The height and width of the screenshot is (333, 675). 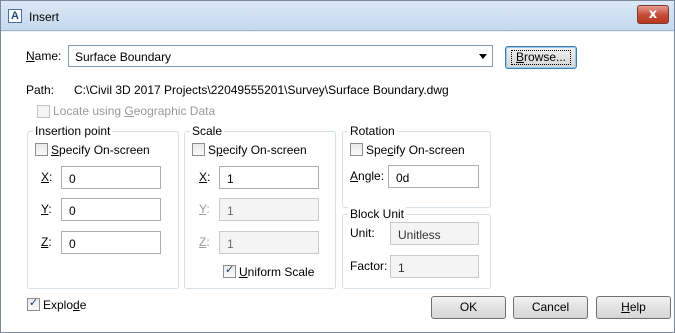 What do you see at coordinates (33, 303) in the screenshot?
I see `explode-checkbox` at bounding box center [33, 303].